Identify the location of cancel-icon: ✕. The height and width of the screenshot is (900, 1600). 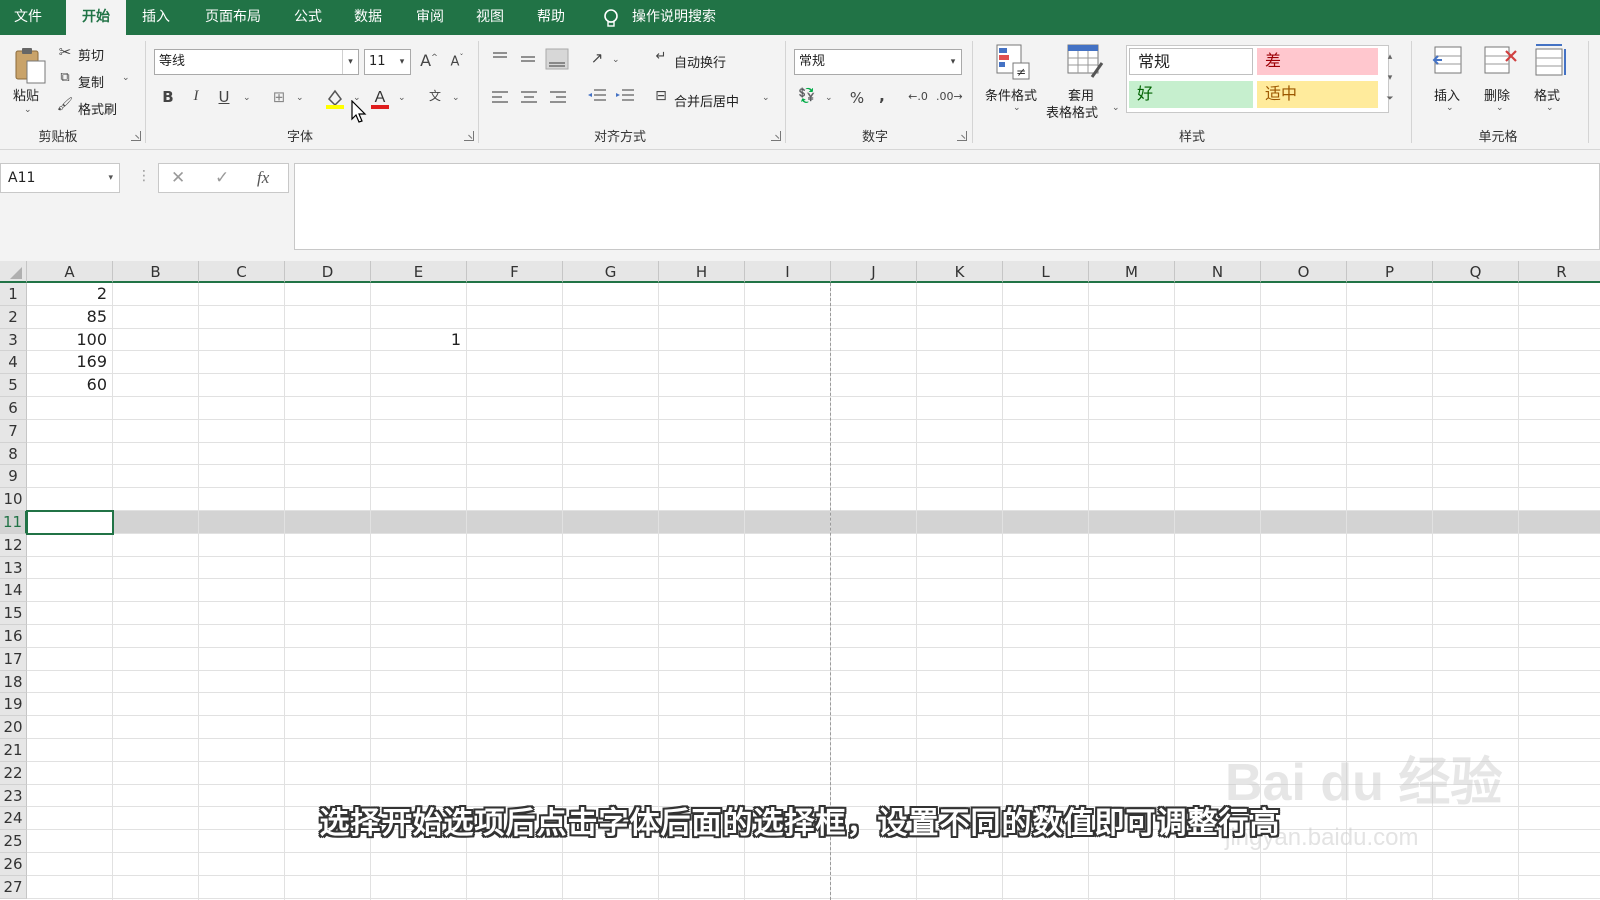
(178, 178).